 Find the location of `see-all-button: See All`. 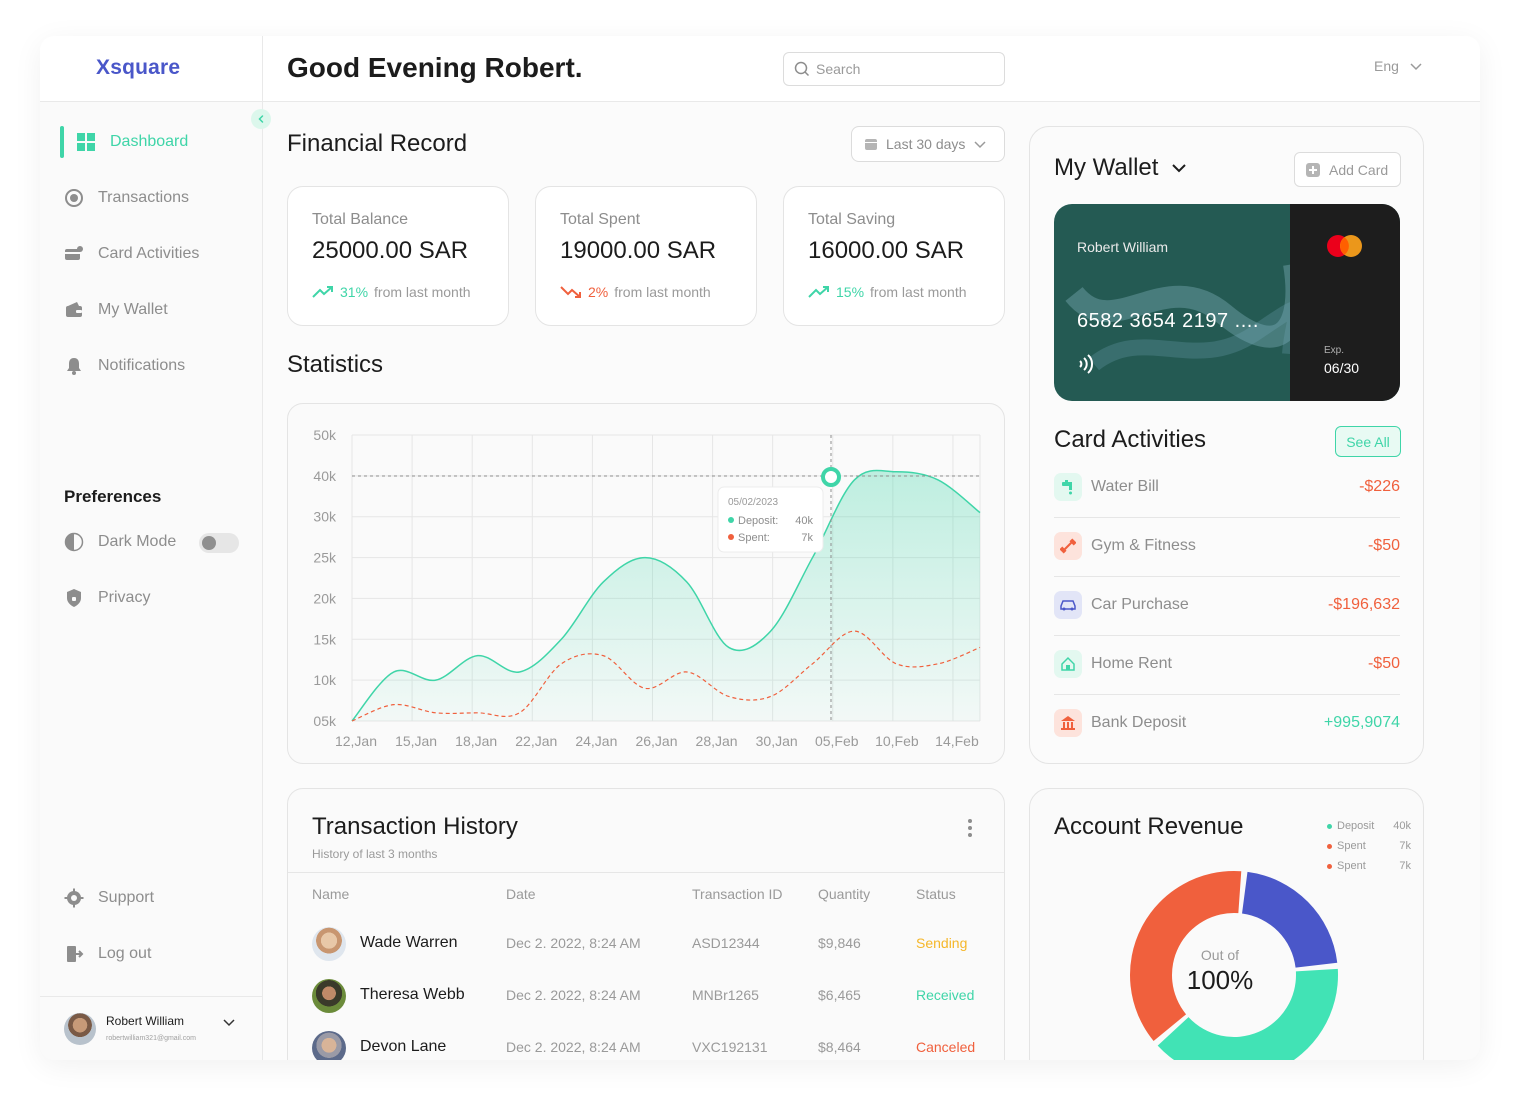

see-all-button: See All is located at coordinates (1368, 441).